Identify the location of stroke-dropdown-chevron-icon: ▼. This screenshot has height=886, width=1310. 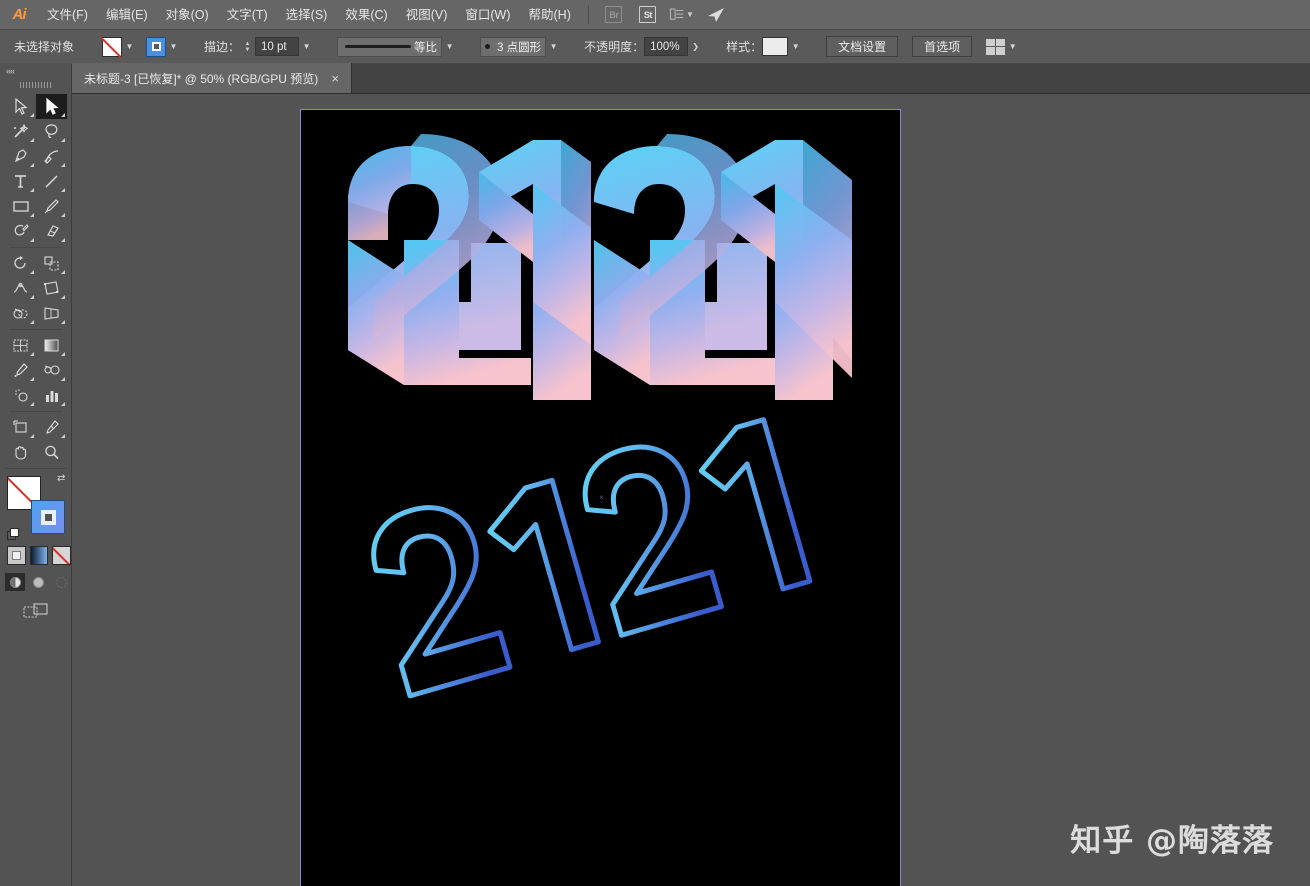
(173, 47).